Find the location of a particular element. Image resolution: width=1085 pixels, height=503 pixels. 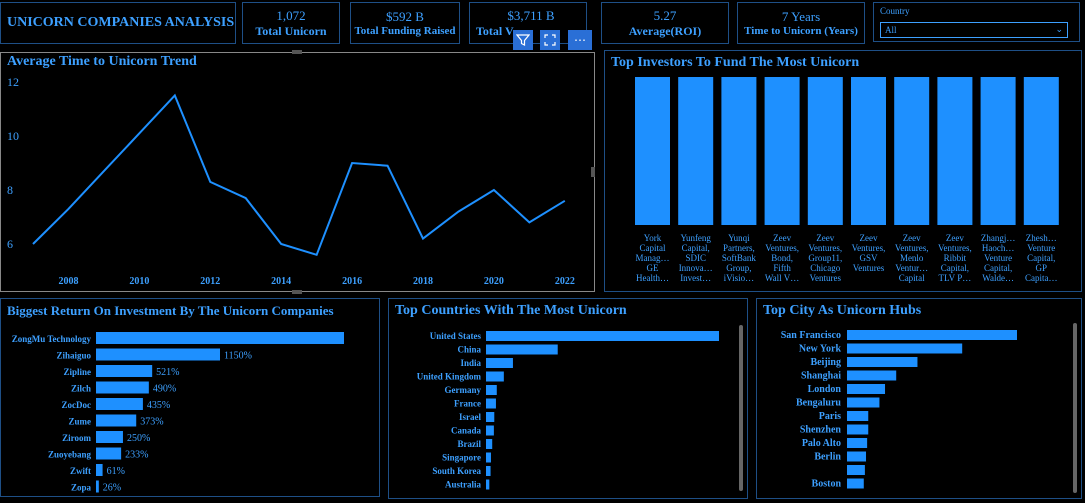

kpi-value: 1,072 is located at coordinates (291, 15).